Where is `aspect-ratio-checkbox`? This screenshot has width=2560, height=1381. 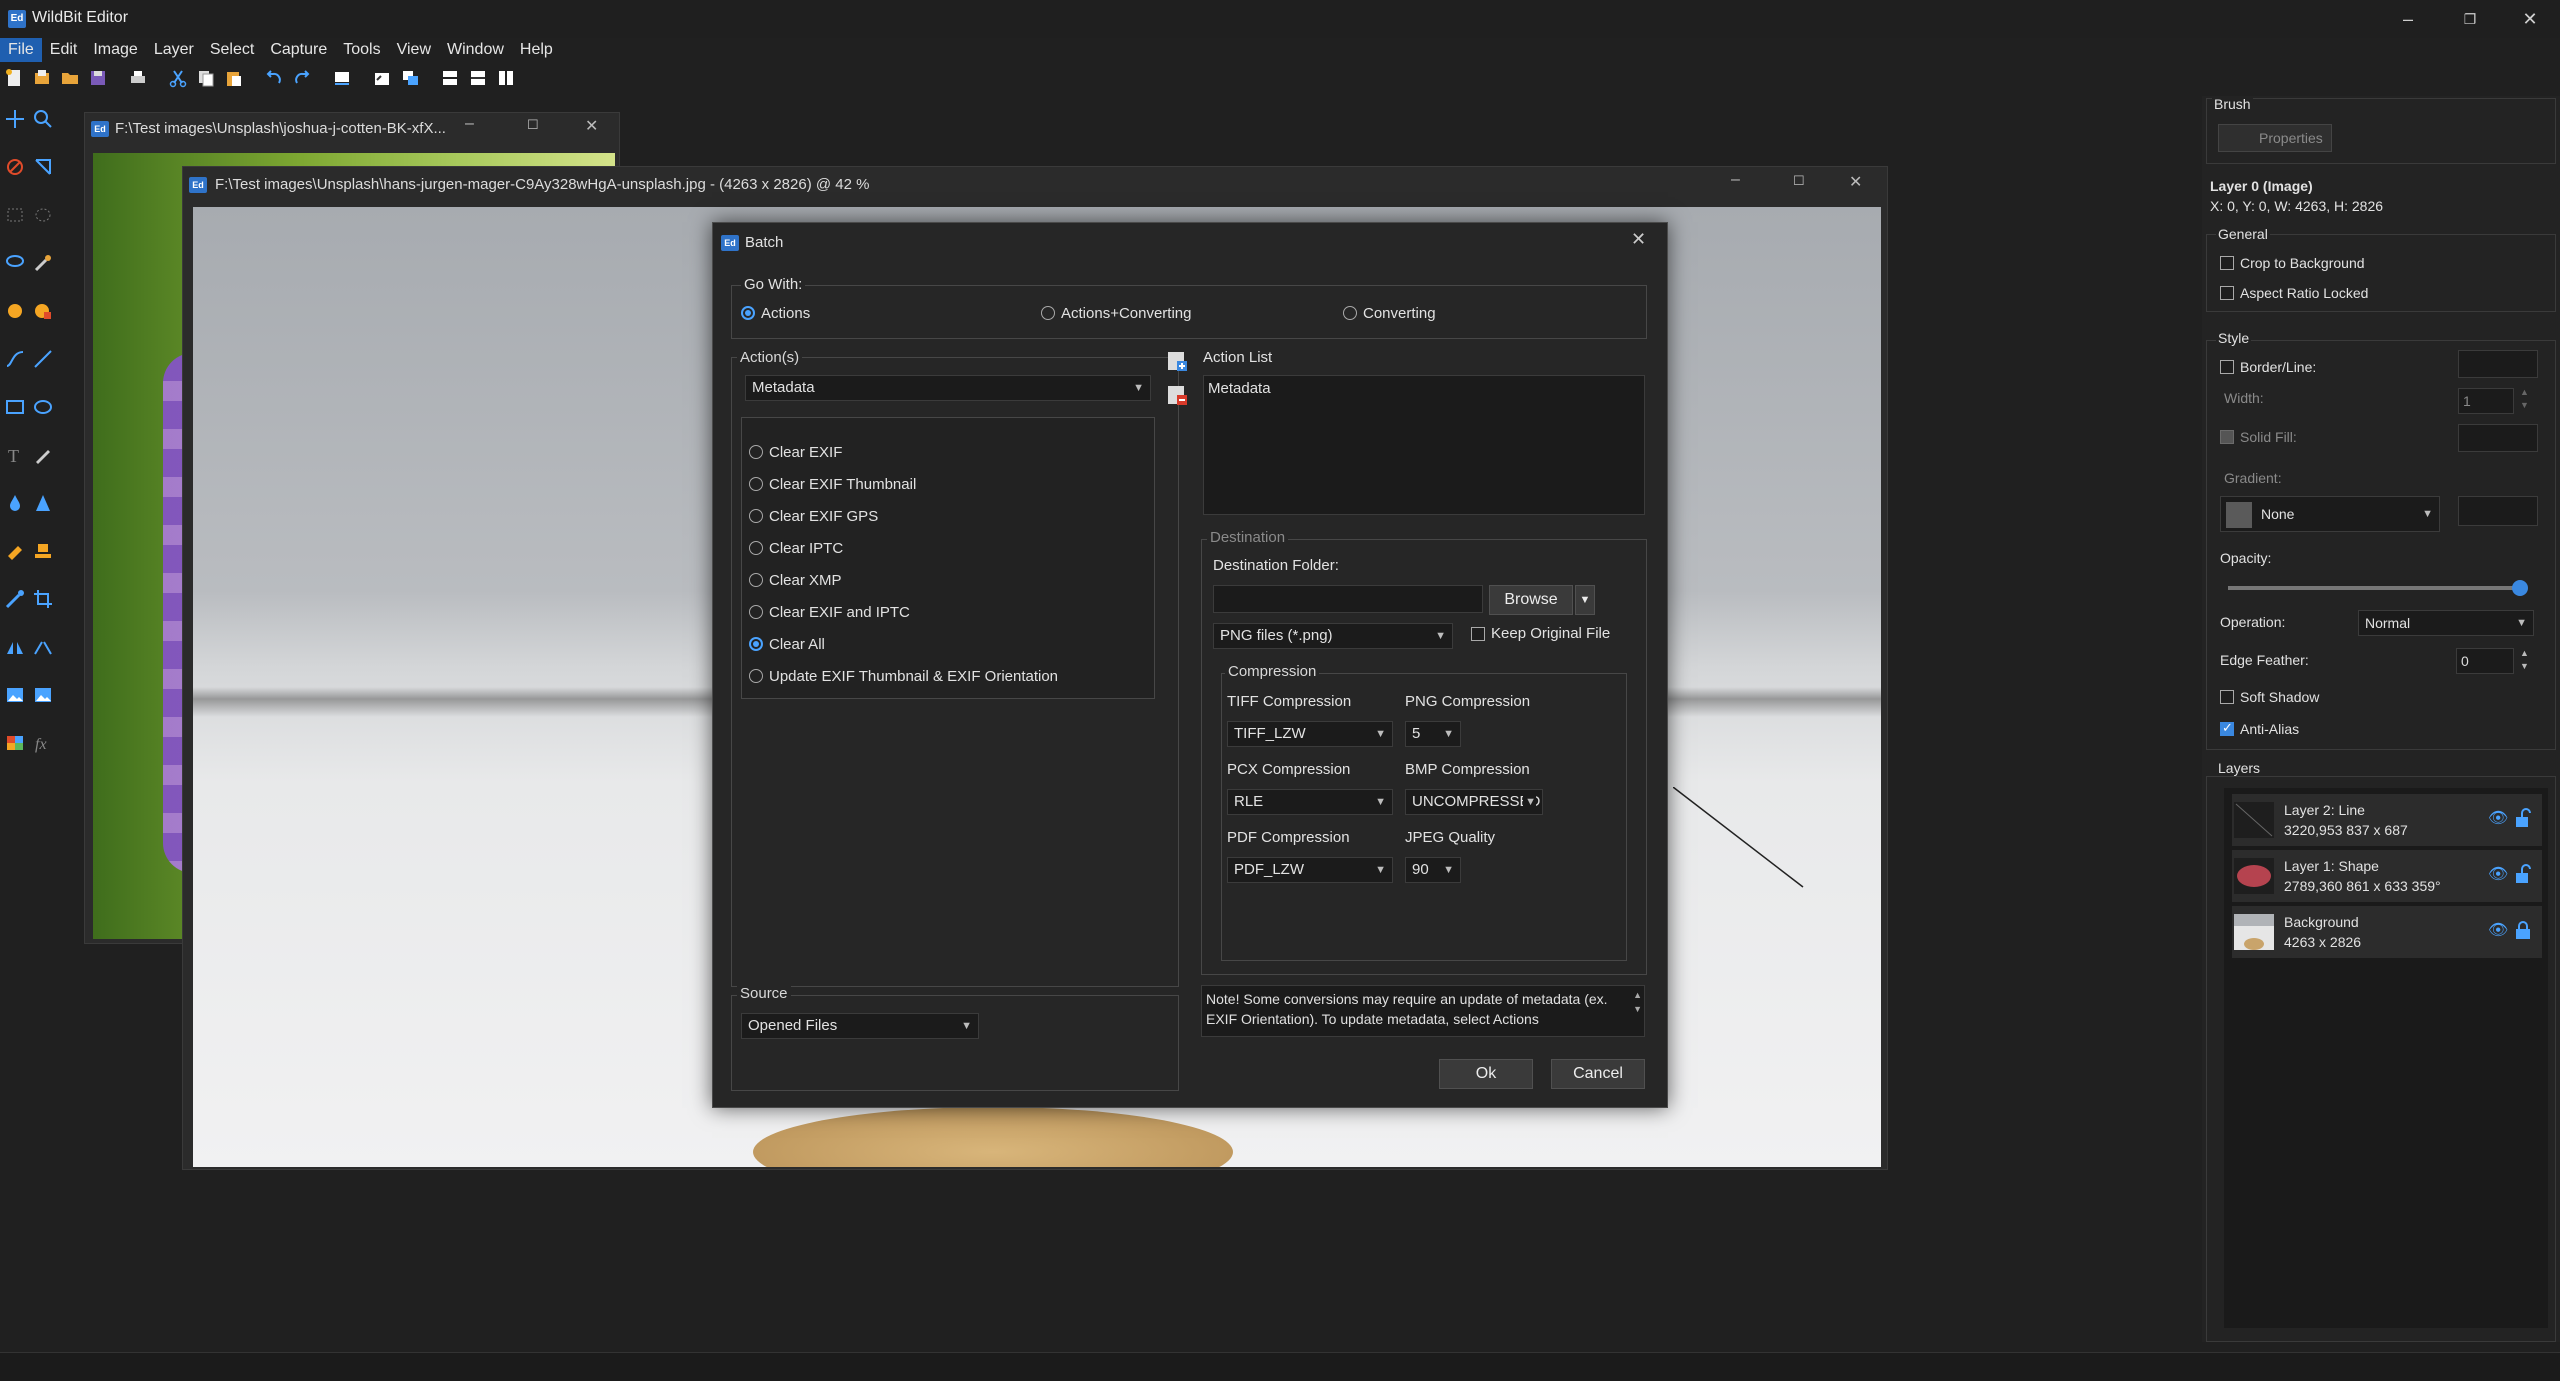 aspect-ratio-checkbox is located at coordinates (2227, 293).